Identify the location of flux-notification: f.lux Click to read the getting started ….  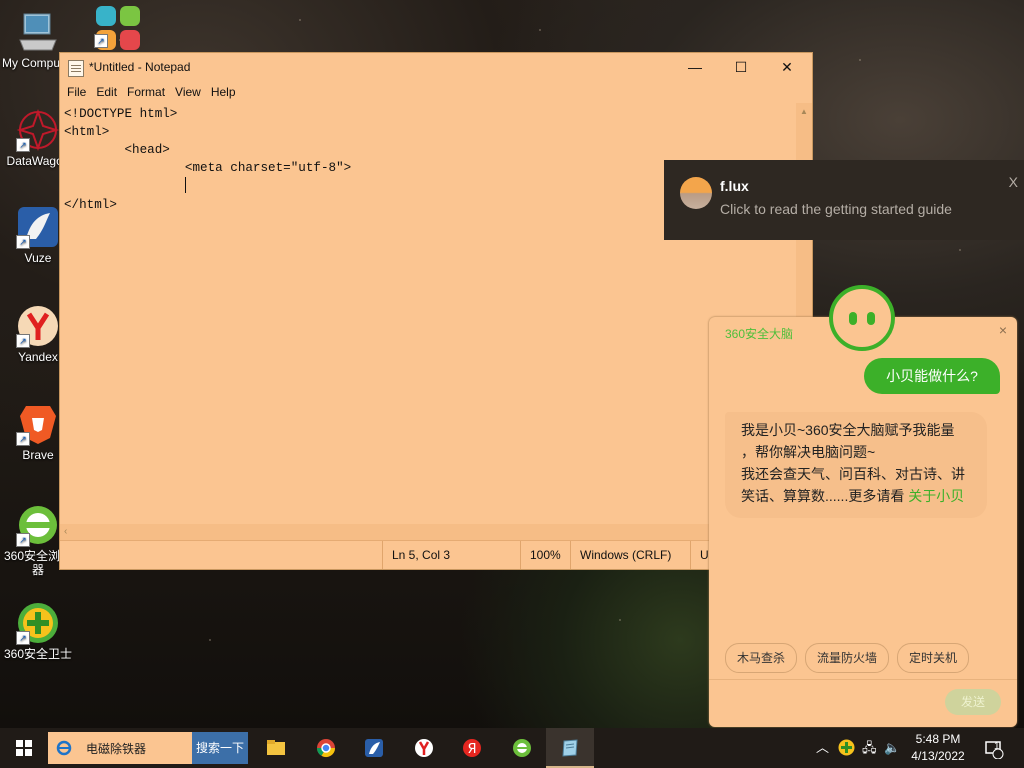
(844, 200).